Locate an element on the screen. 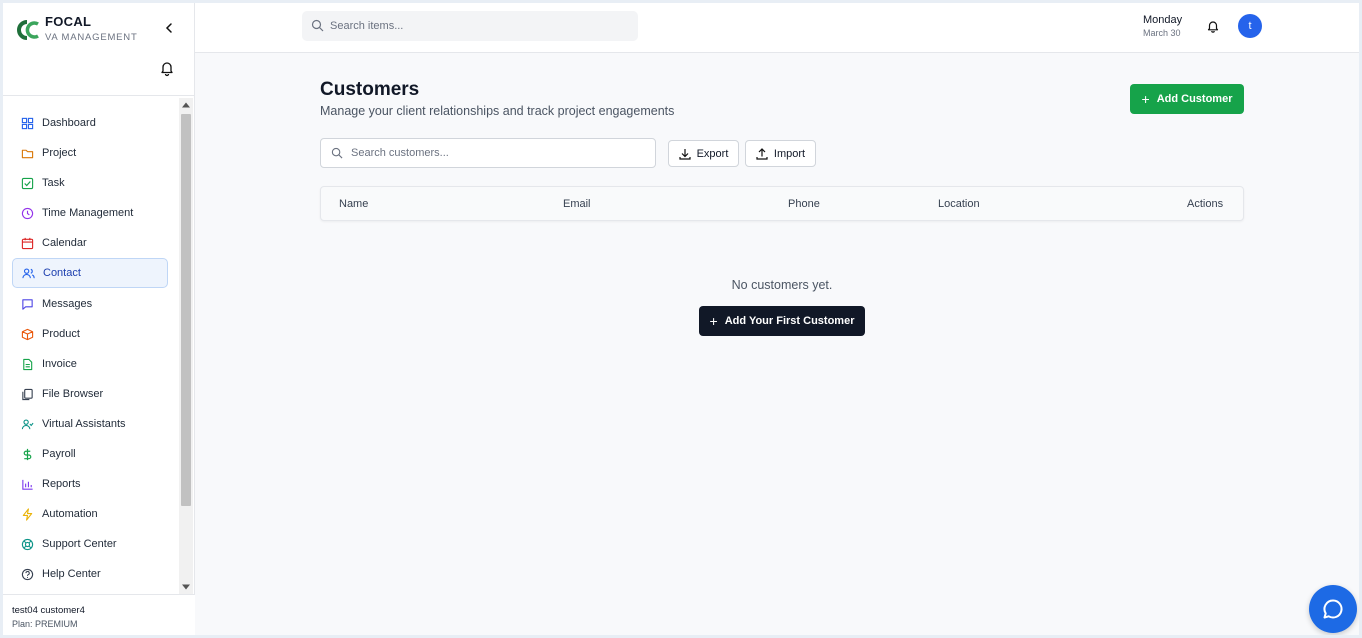 This screenshot has height=638, width=1362. upload-icon is located at coordinates (762, 153).